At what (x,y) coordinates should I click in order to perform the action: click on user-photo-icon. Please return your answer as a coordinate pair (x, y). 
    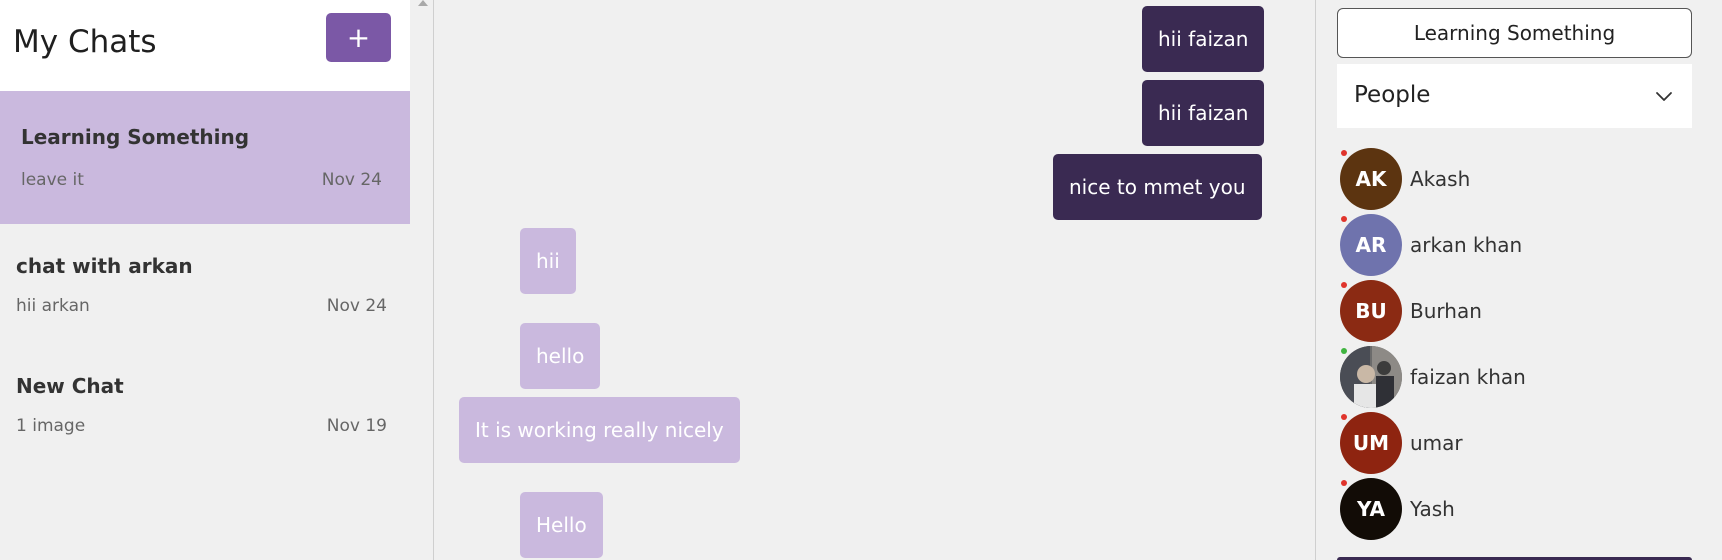
    Looking at the image, I should click on (1371, 377).